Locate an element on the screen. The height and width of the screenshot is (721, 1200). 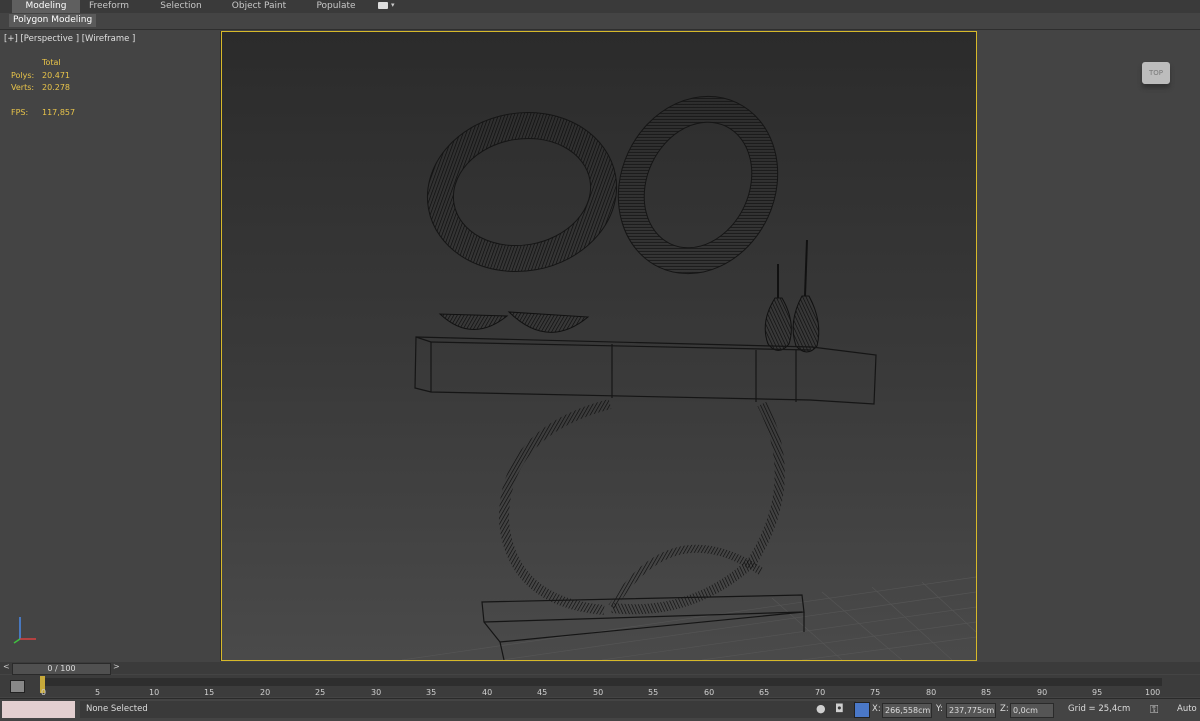
tab-object-paint: Object Paint is located at coordinates (259, 6).